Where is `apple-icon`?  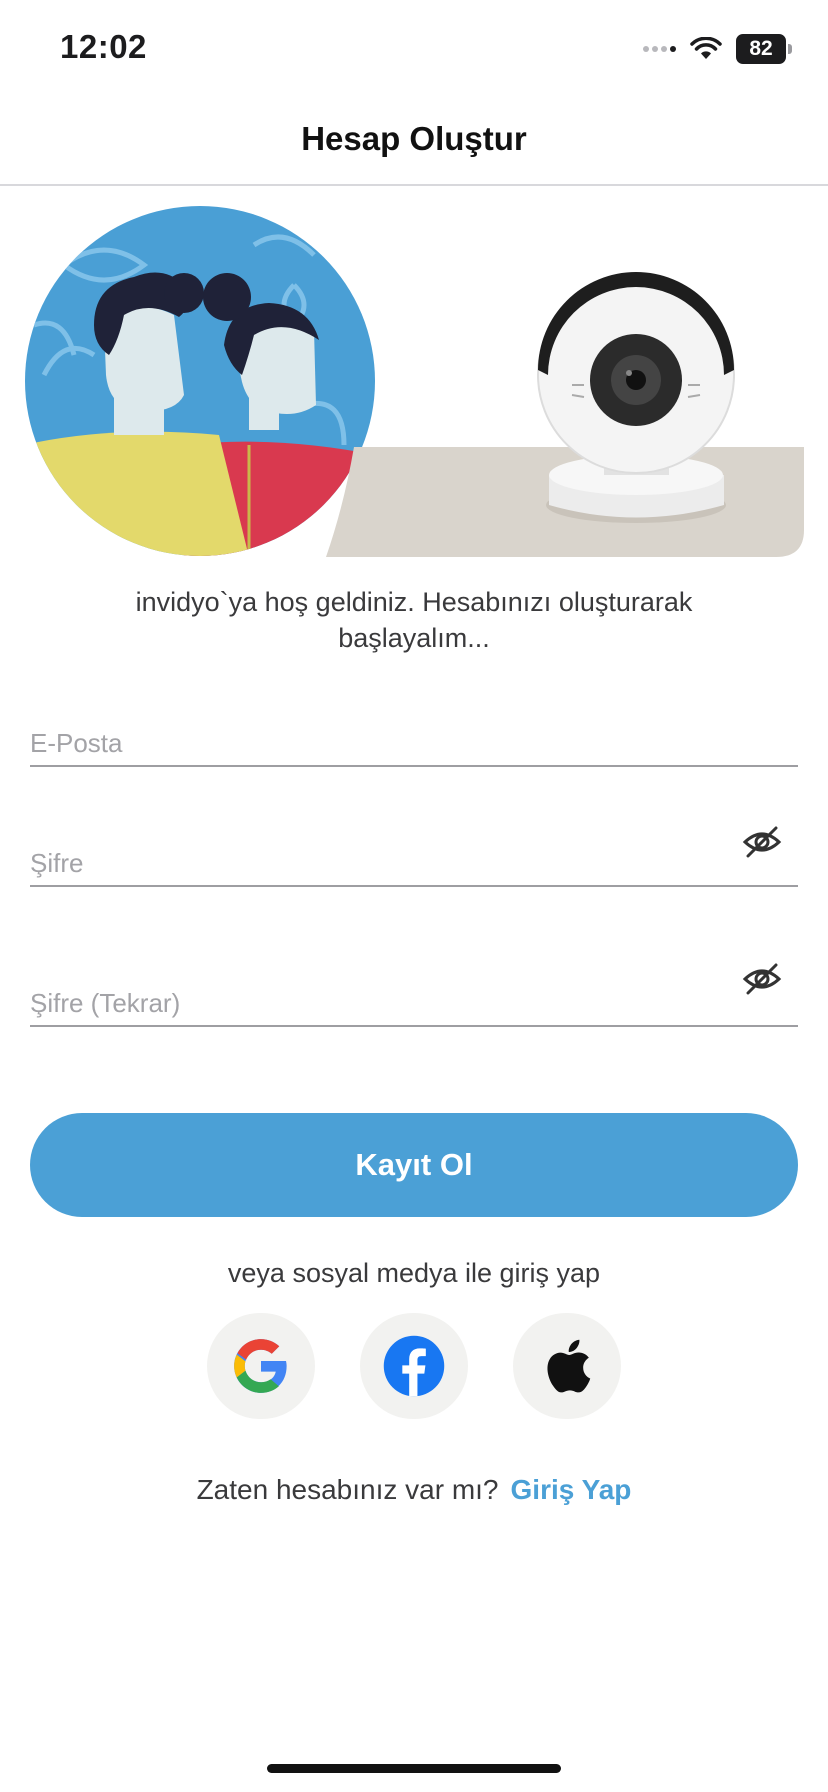 apple-icon is located at coordinates (569, 1366).